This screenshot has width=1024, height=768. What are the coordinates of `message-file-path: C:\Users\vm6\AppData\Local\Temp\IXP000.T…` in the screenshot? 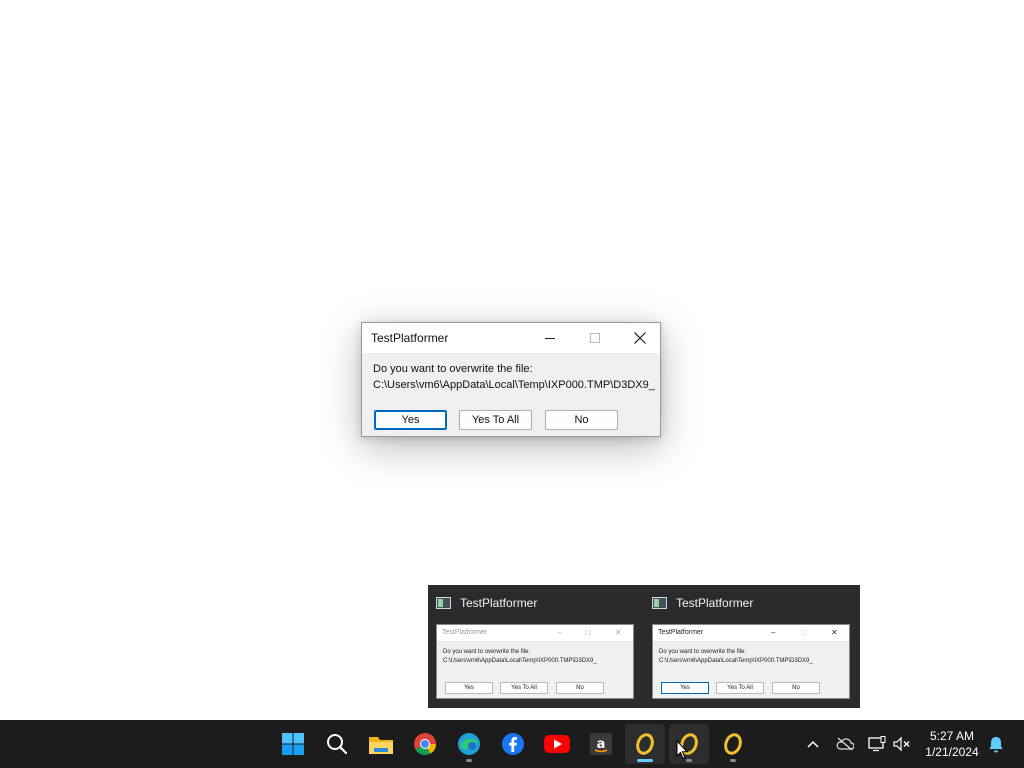 It's located at (514, 385).